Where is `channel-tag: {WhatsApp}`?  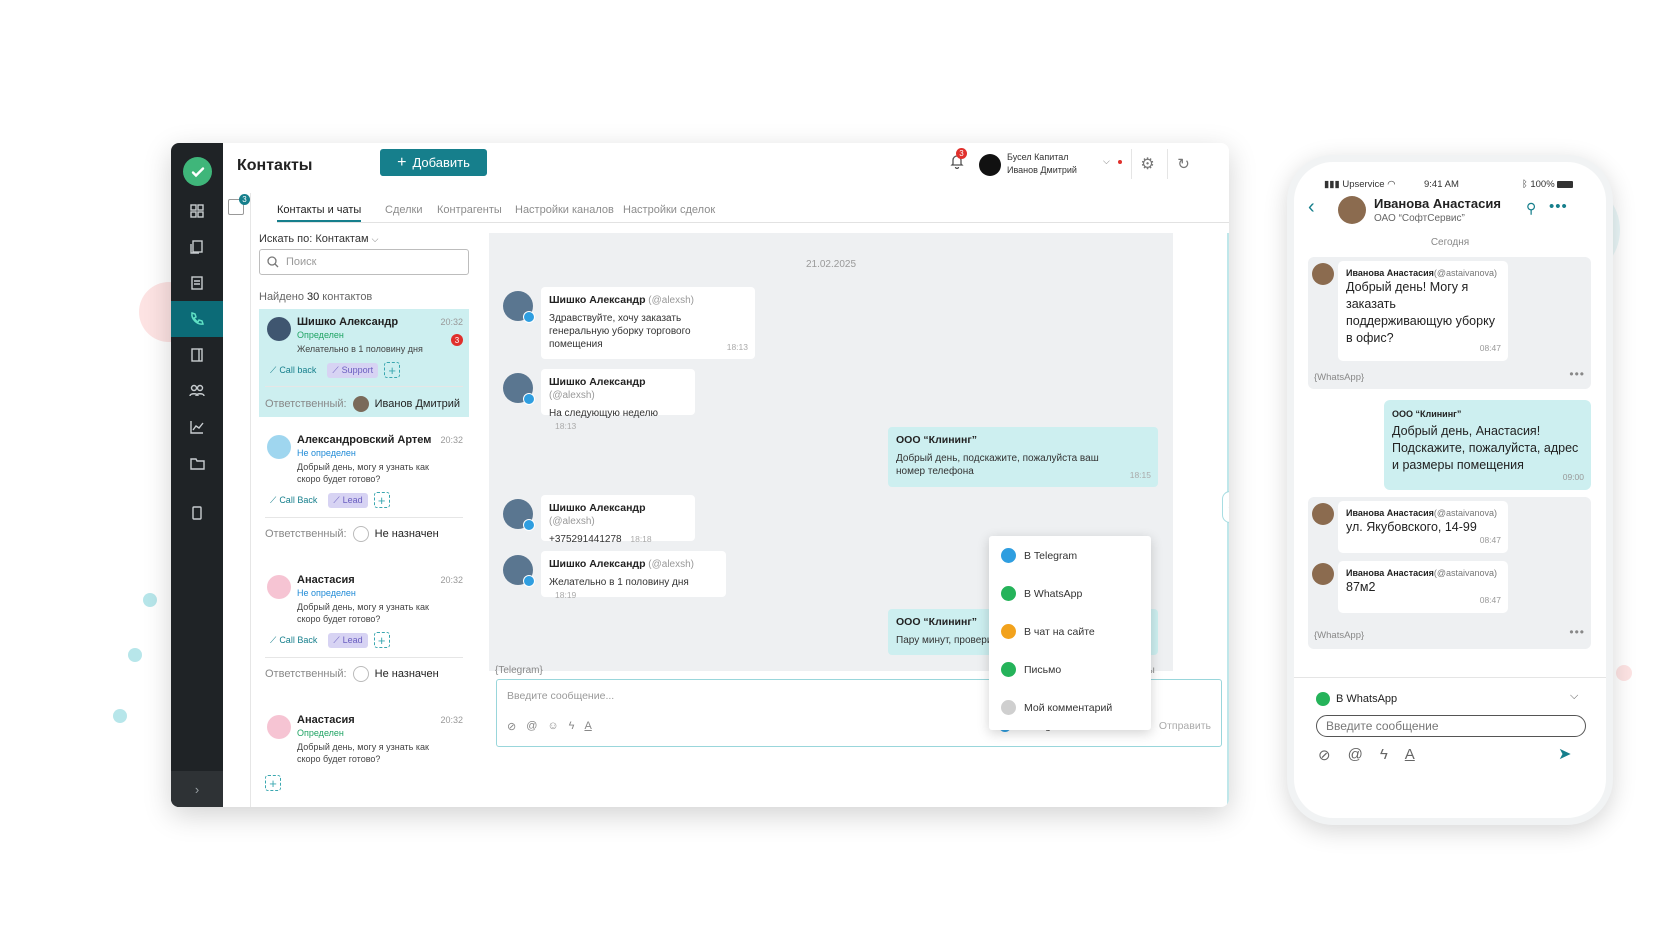 channel-tag: {WhatsApp} is located at coordinates (1339, 635).